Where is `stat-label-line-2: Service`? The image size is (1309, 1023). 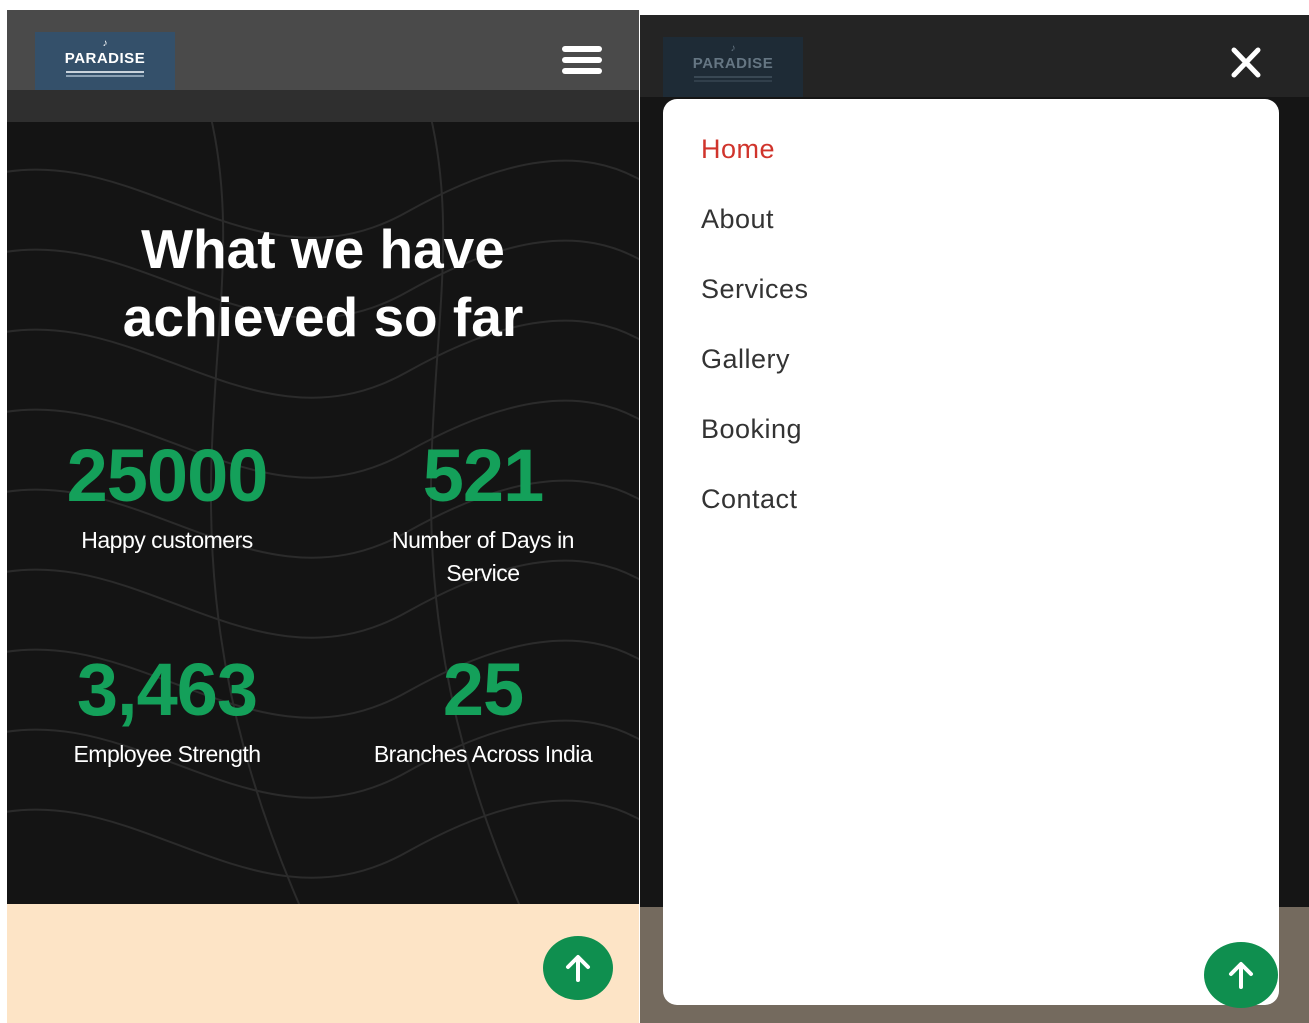
stat-label-line-2: Service is located at coordinates (483, 573).